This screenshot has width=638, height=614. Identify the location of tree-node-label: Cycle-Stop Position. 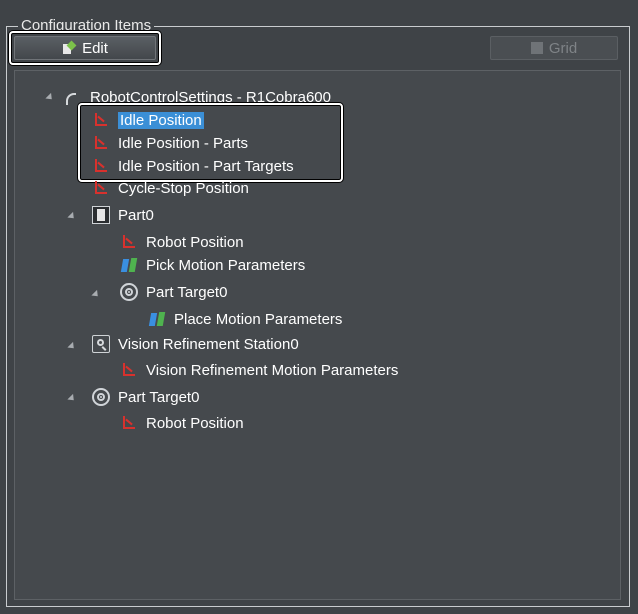
(183, 188).